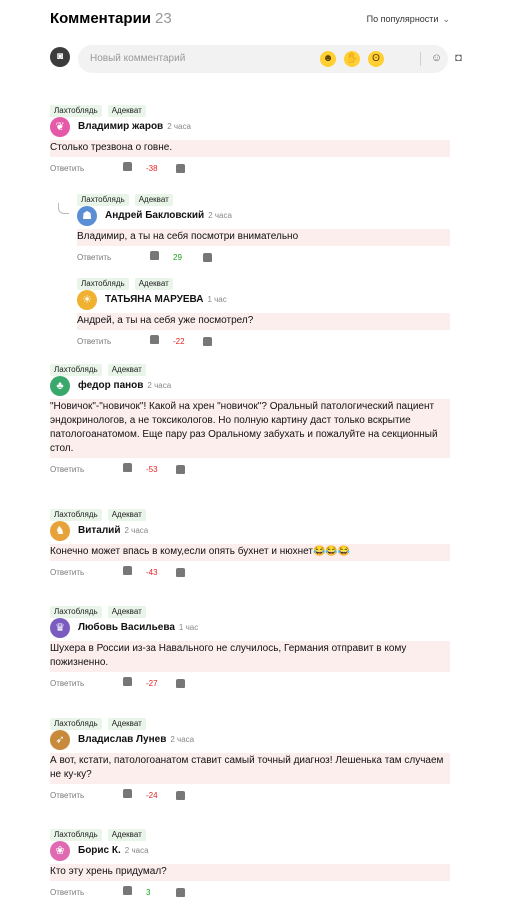 This screenshot has width=532, height=910. I want to click on comment-author: Владислав Лунев, so click(122, 739).